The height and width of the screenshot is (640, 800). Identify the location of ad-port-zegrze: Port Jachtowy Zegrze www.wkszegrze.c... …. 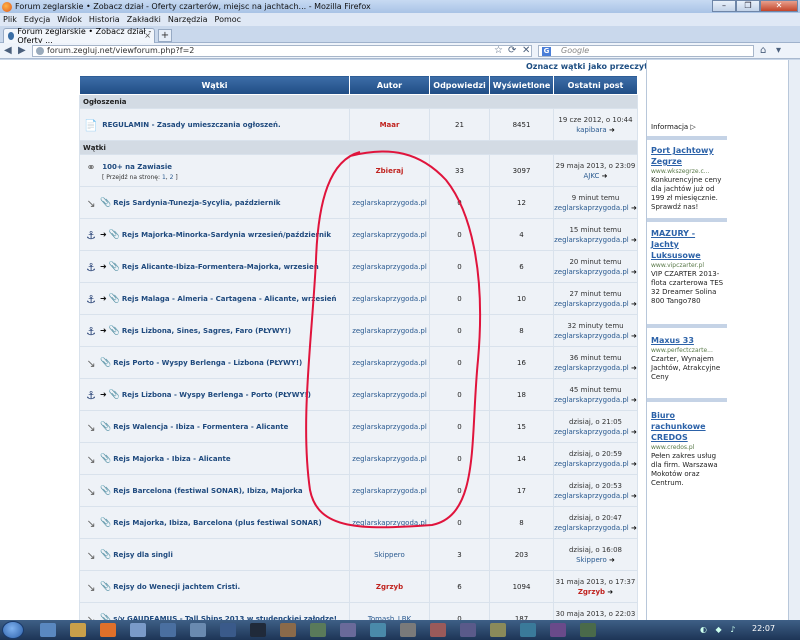
(688, 178).